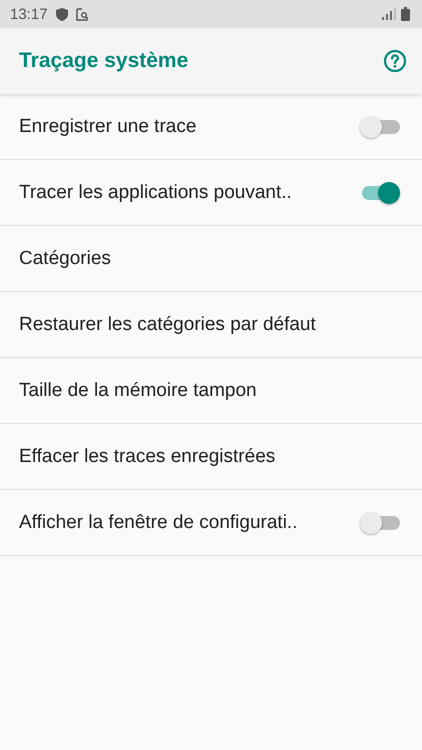 This screenshot has width=422, height=750. Describe the element at coordinates (29, 14) in the screenshot. I see `status-time: 13:17` at that location.